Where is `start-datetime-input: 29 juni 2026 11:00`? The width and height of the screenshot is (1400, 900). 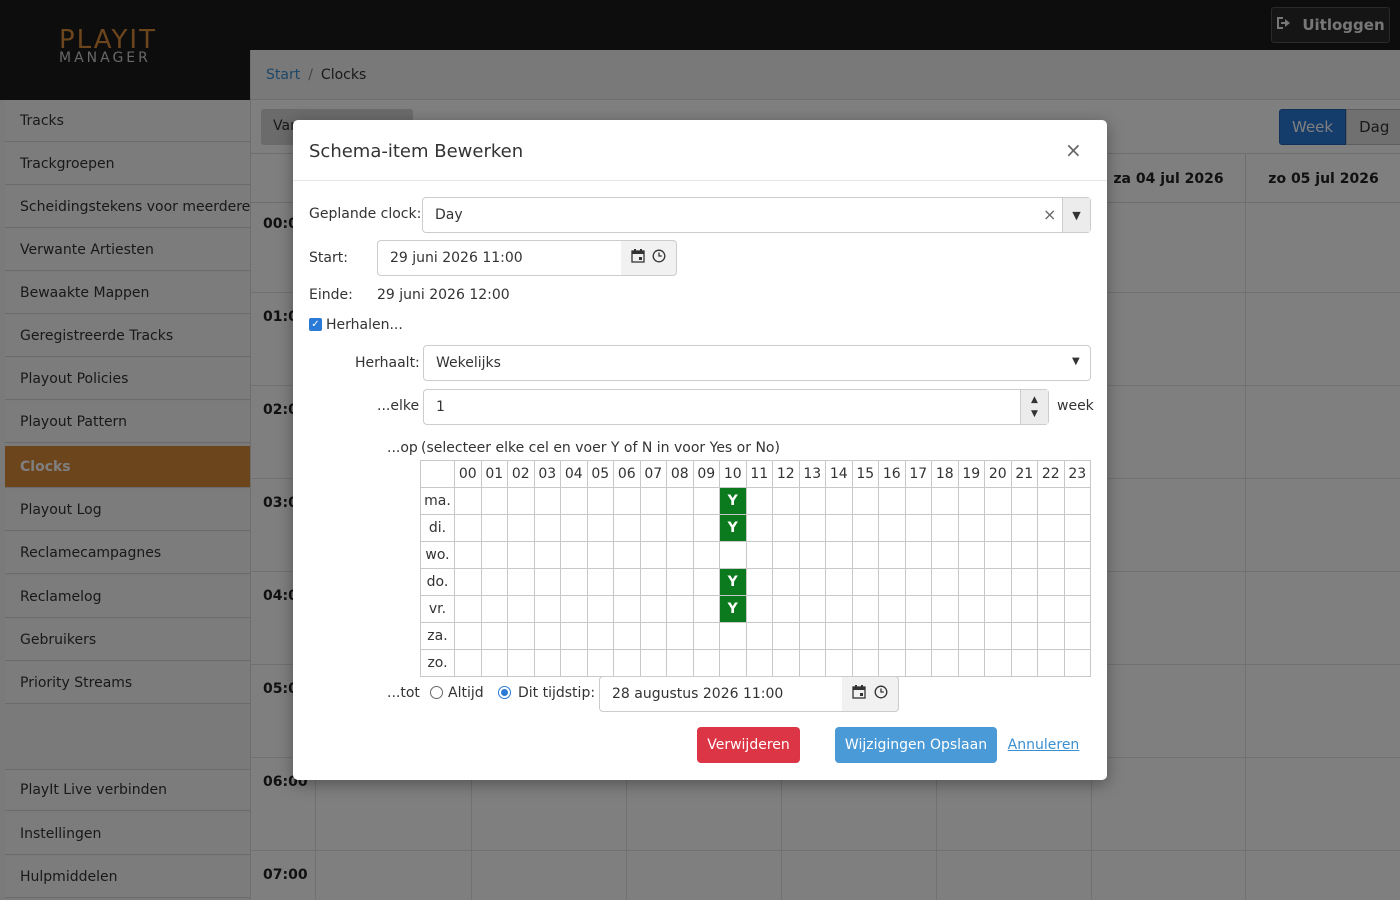 start-datetime-input: 29 juni 2026 11:00 is located at coordinates (499, 258).